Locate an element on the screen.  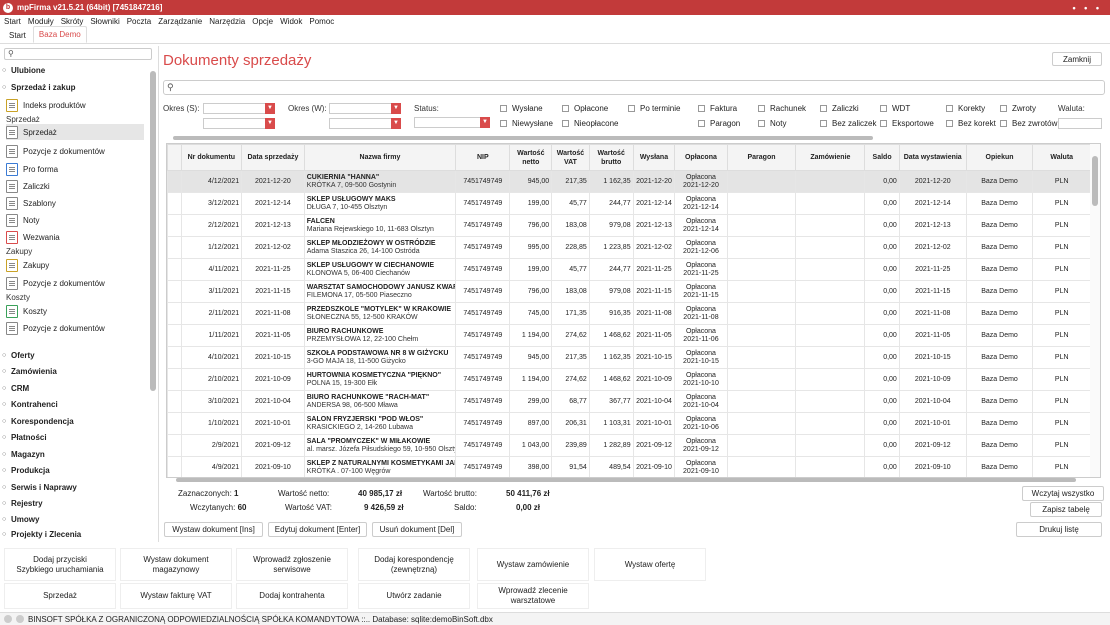
filter-oplacone: Opłacone is located at coordinates (585, 108).